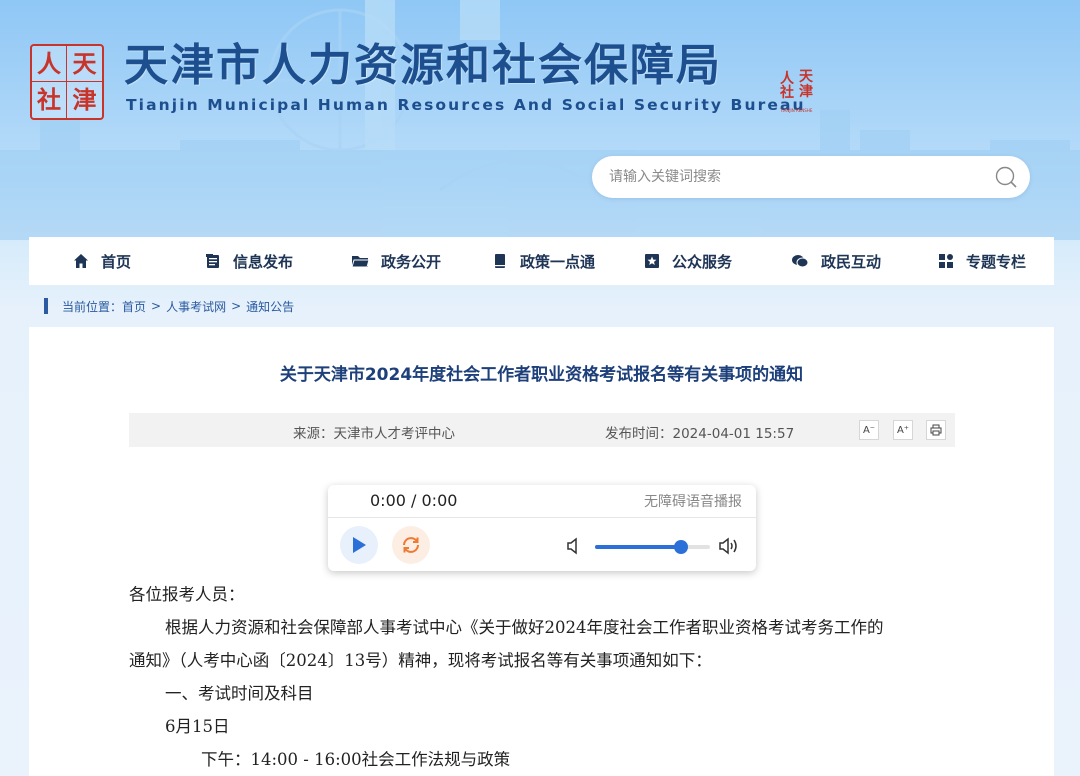 Image resolution: width=1080 pixels, height=776 pixels. I want to click on nav-label: 首页, so click(116, 261).